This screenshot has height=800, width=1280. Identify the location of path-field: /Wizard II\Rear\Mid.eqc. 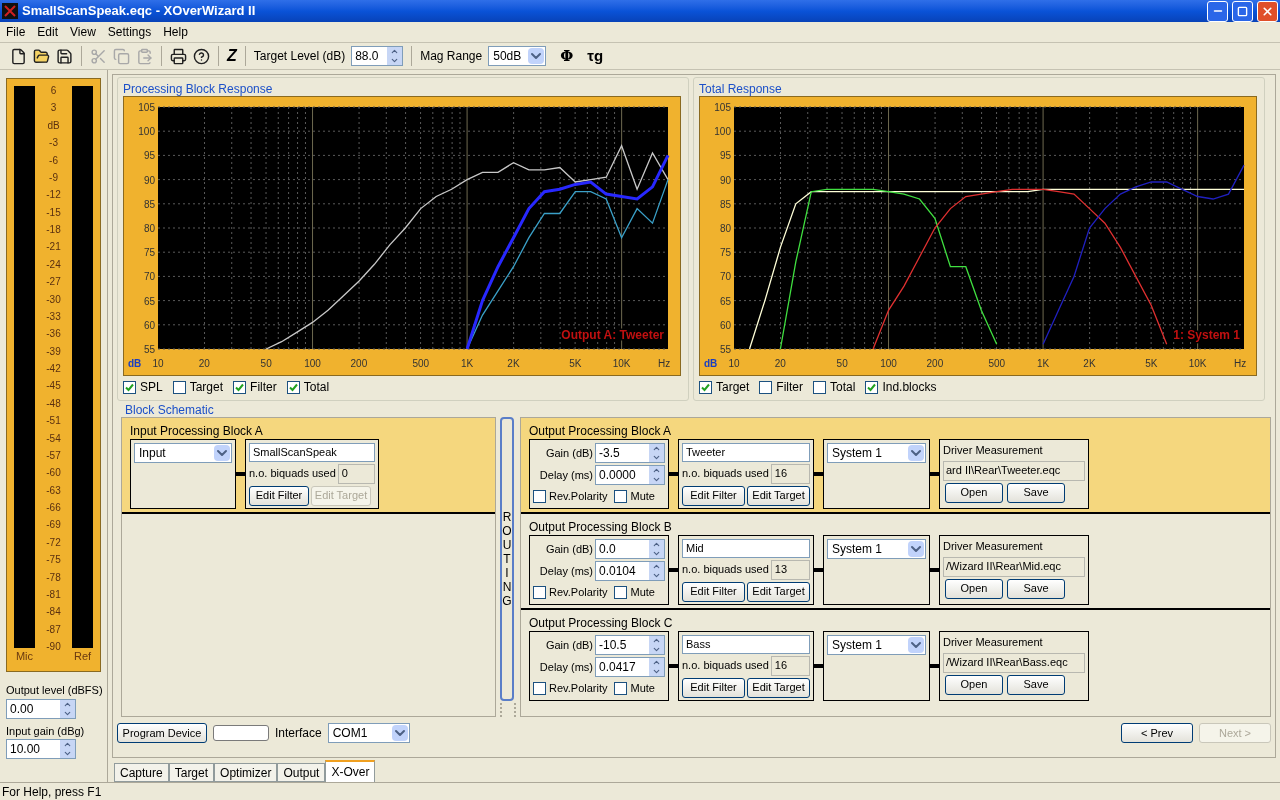
(1014, 566).